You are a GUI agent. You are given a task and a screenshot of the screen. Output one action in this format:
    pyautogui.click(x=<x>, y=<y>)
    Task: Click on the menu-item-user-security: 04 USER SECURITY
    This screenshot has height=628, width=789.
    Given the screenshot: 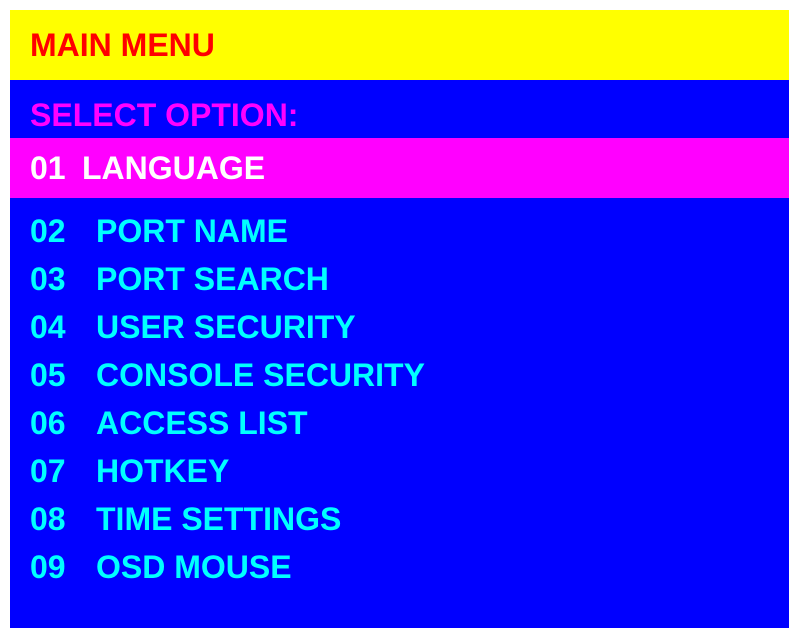 What is the action you would take?
    pyautogui.click(x=399, y=327)
    